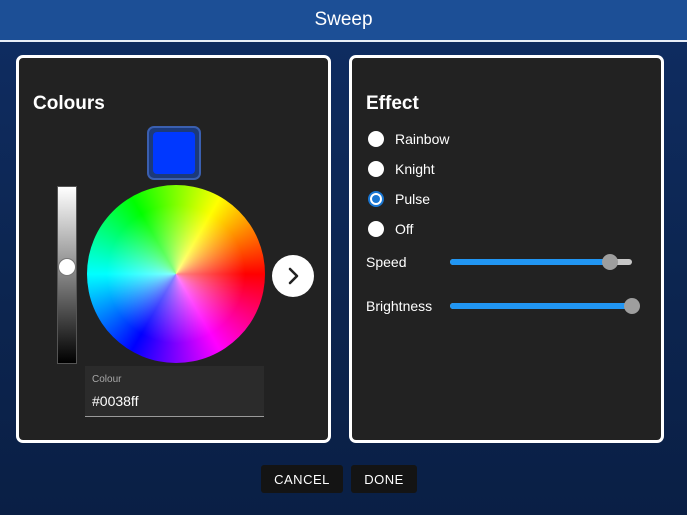 This screenshot has width=687, height=515. Describe the element at coordinates (174, 391) in the screenshot. I see `colour-field: Colour #0038ff` at that location.